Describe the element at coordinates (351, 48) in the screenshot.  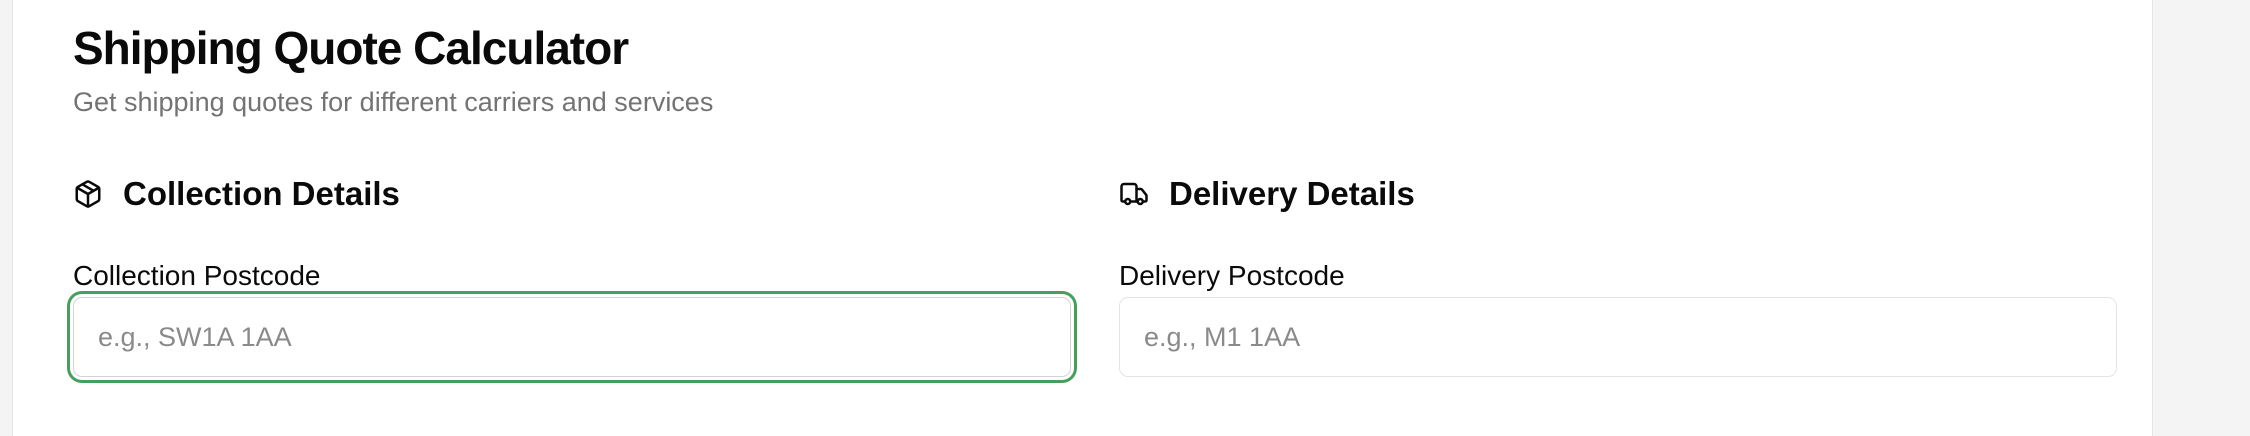
I see `page-title: Shipping Quote Calculator` at that location.